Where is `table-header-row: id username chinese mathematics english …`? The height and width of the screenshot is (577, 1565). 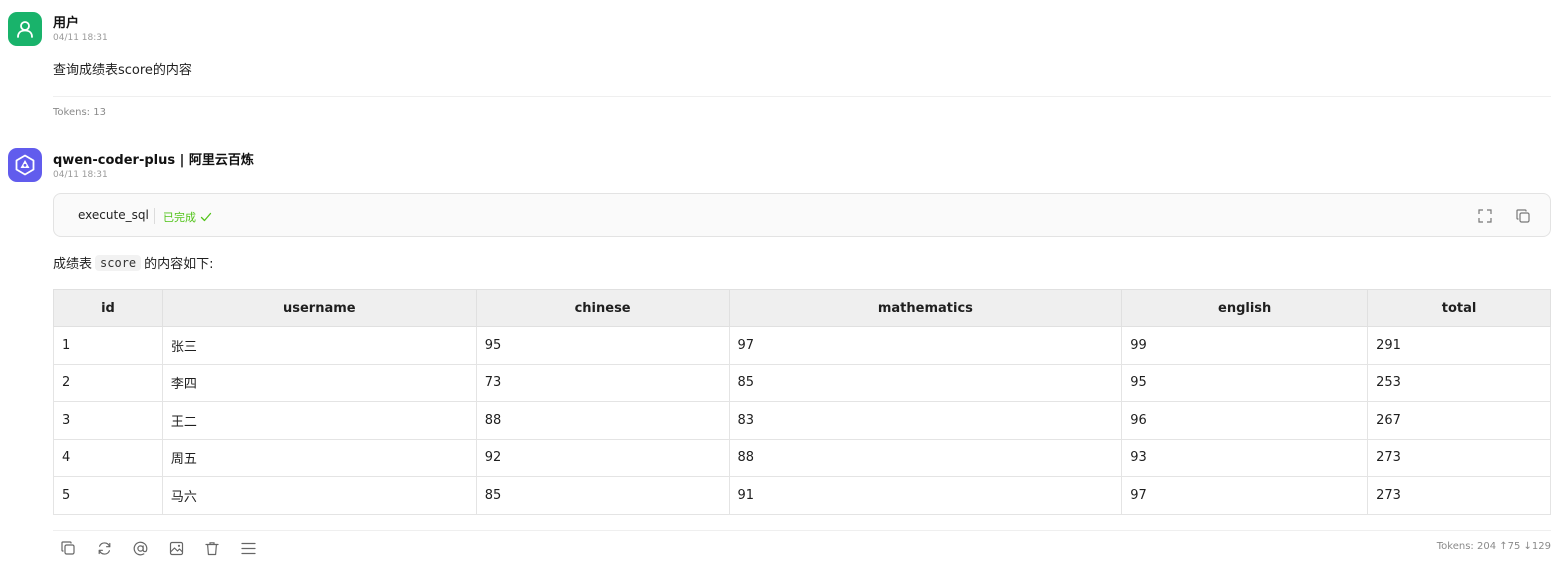 table-header-row: id username chinese mathematics english … is located at coordinates (802, 308).